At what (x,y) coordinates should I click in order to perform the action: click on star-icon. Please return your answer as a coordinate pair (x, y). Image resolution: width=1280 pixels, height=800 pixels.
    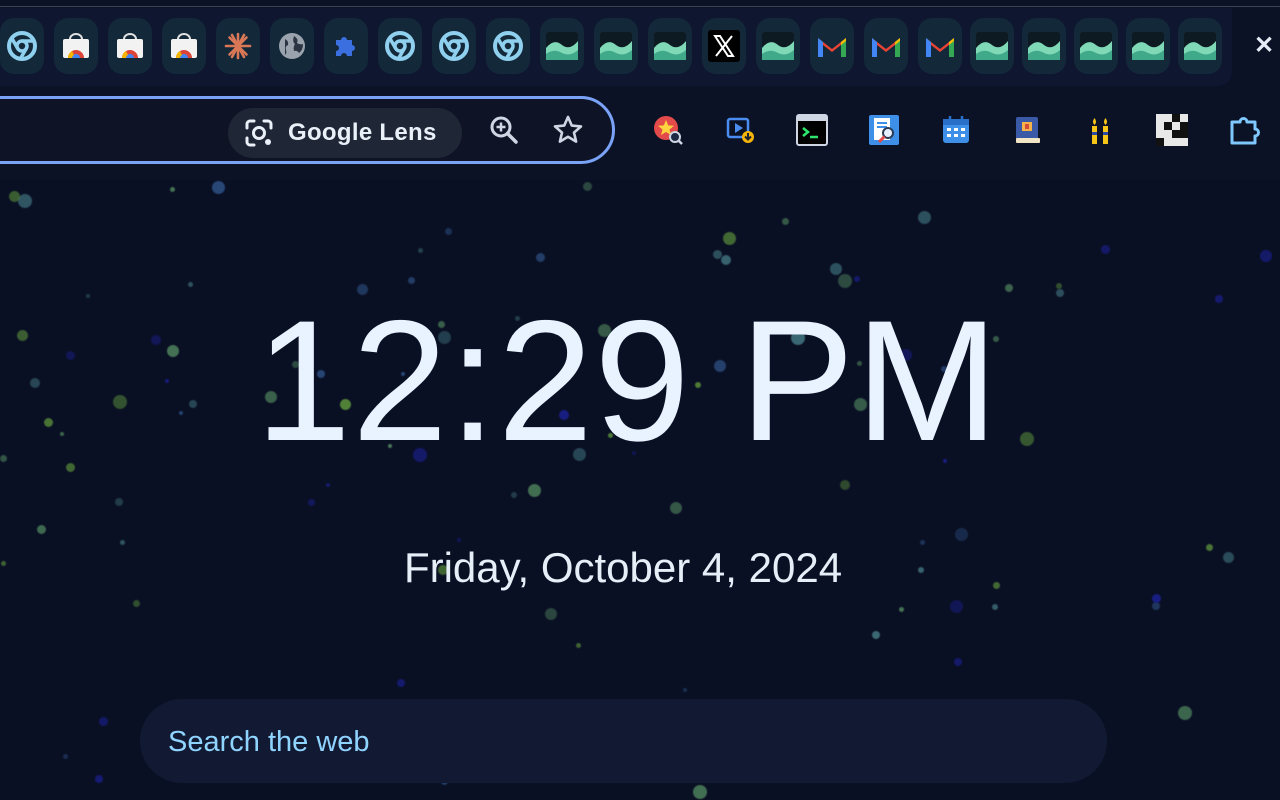
    Looking at the image, I should click on (568, 132).